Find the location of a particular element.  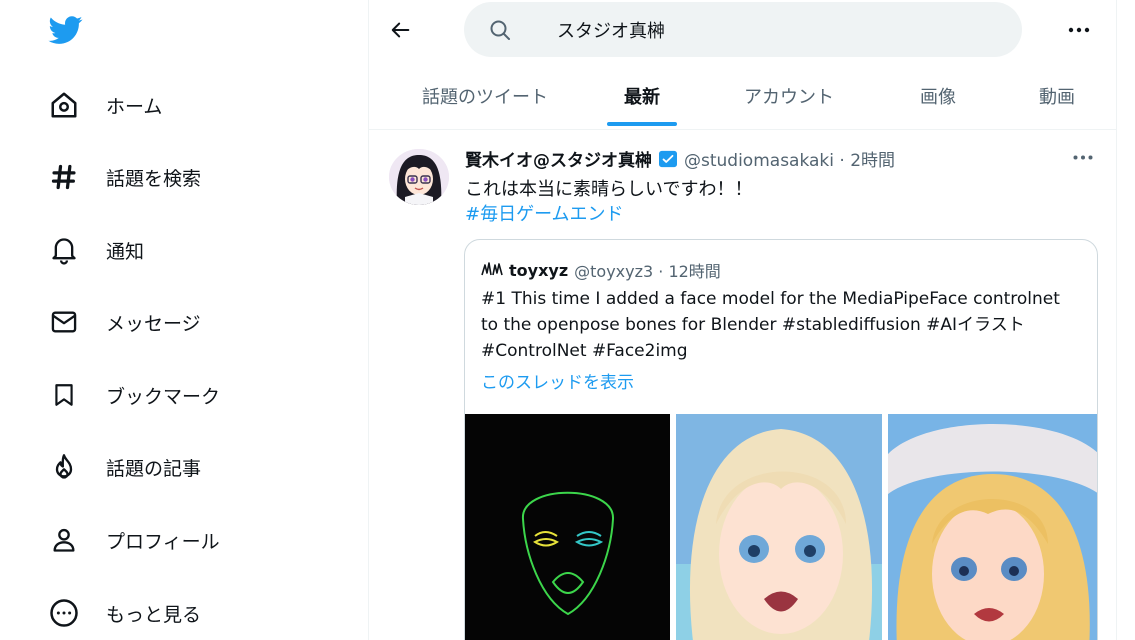

back-button is located at coordinates (401, 30).